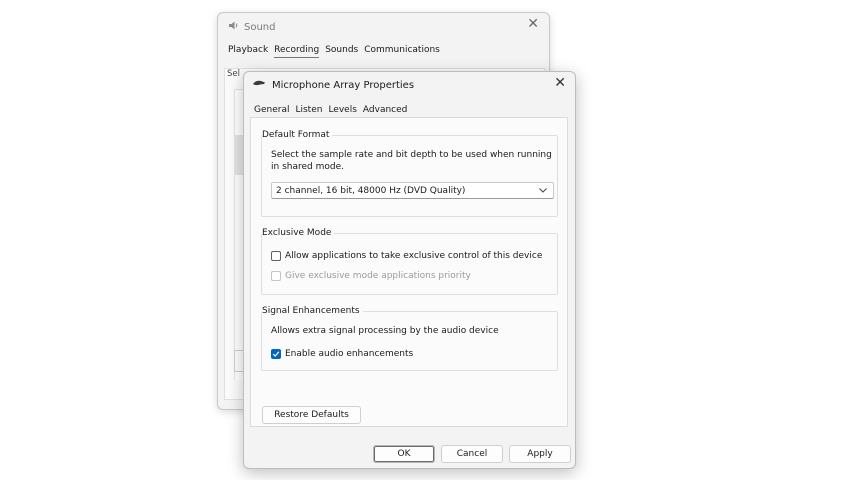 This screenshot has height=480, width=850. I want to click on checkmark-icon, so click(276, 354).